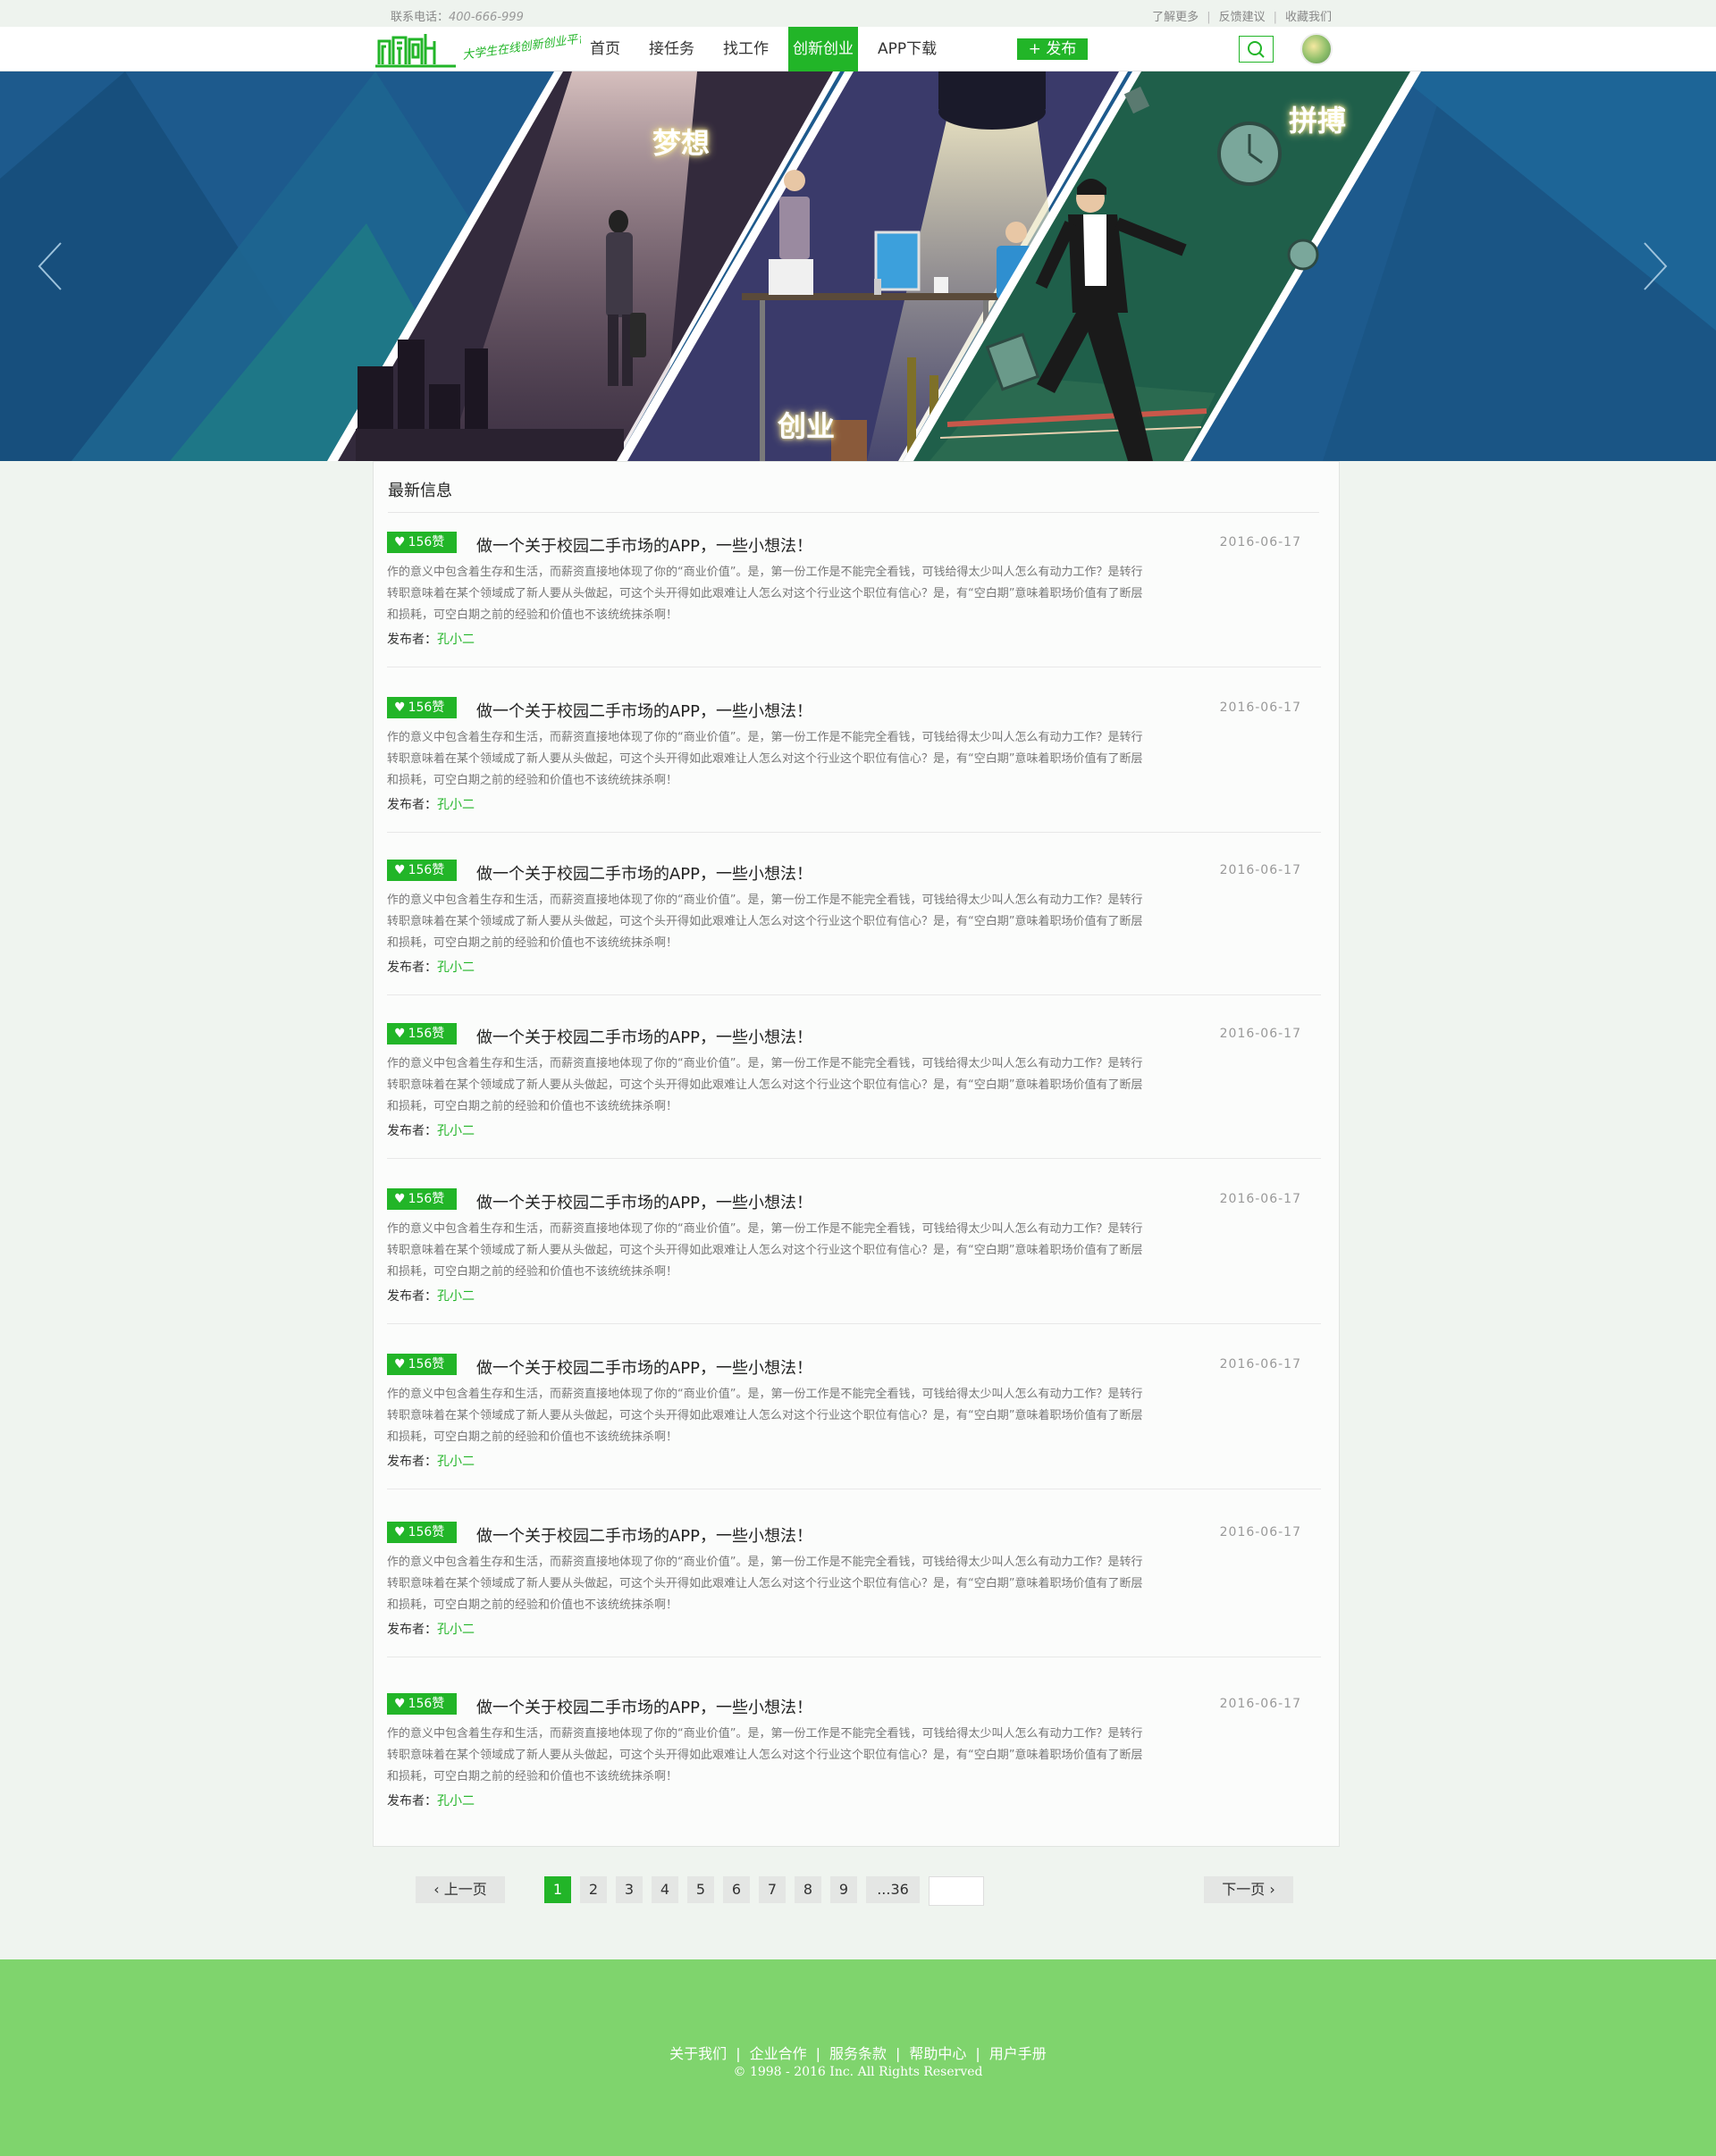 The width and height of the screenshot is (1716, 2156). Describe the element at coordinates (823, 49) in the screenshot. I see `nav-innovation: 创新创业` at that location.